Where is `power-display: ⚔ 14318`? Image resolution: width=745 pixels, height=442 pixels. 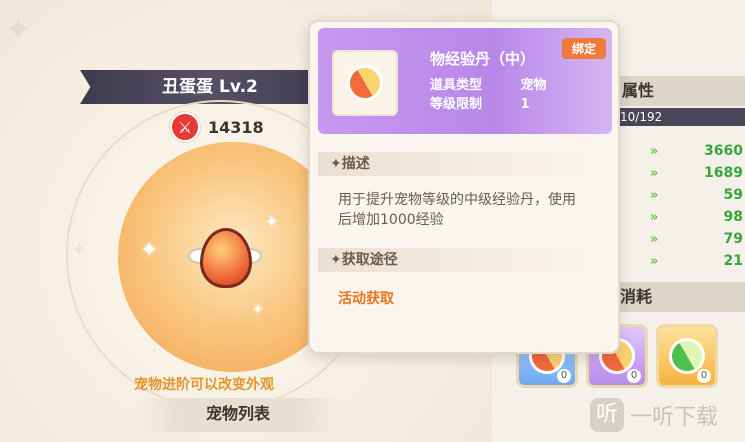 power-display: ⚔ 14318 is located at coordinates (217, 127).